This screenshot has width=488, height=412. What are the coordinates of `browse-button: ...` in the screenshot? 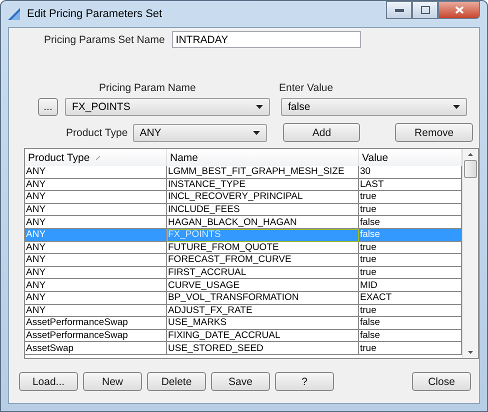 It's located at (48, 107).